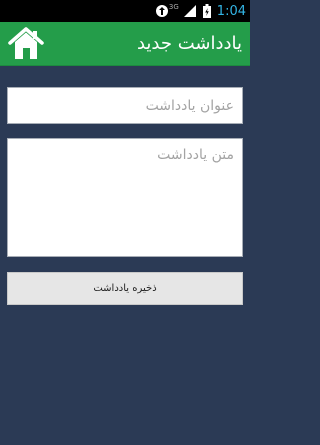  Describe the element at coordinates (125, 11) in the screenshot. I see `status-bar: 3G 1:04` at that location.